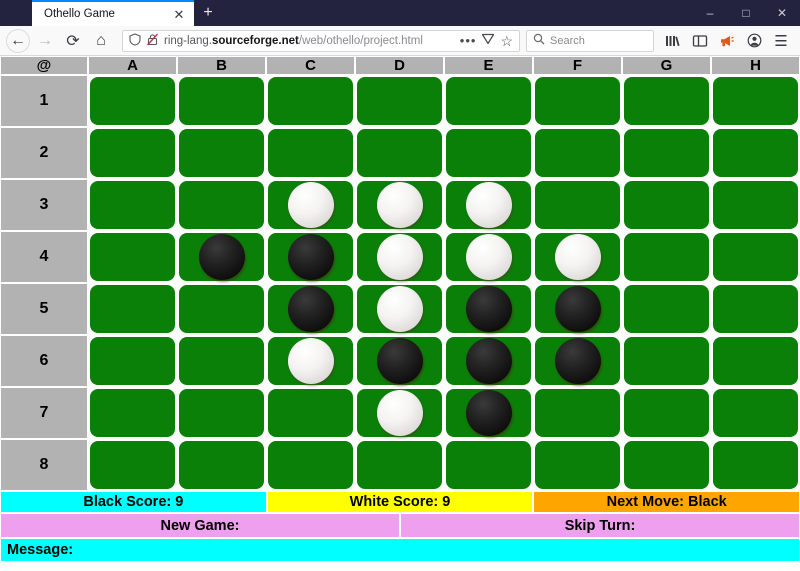 The height and width of the screenshot is (571, 800). I want to click on board-cell-B8, so click(221, 465).